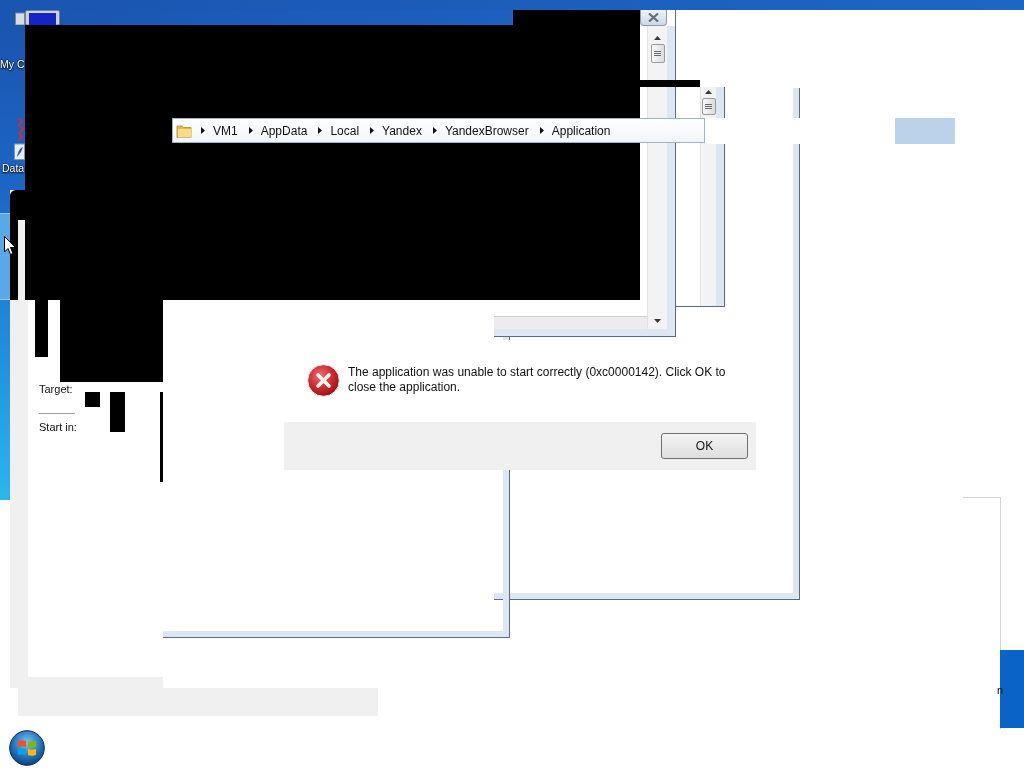 The width and height of the screenshot is (1024, 768). What do you see at coordinates (581, 130) in the screenshot?
I see `breadcrumb-item: Application` at bounding box center [581, 130].